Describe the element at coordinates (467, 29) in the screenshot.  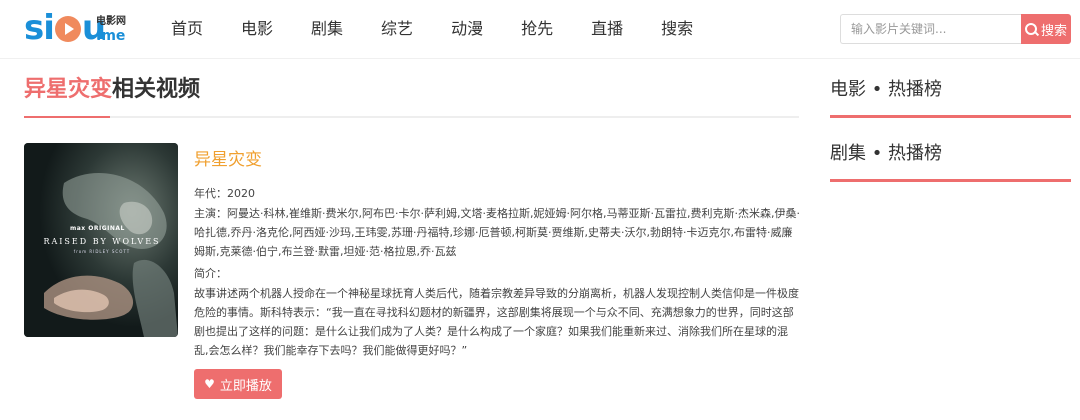
I see `nav-anime: 动漫` at that location.